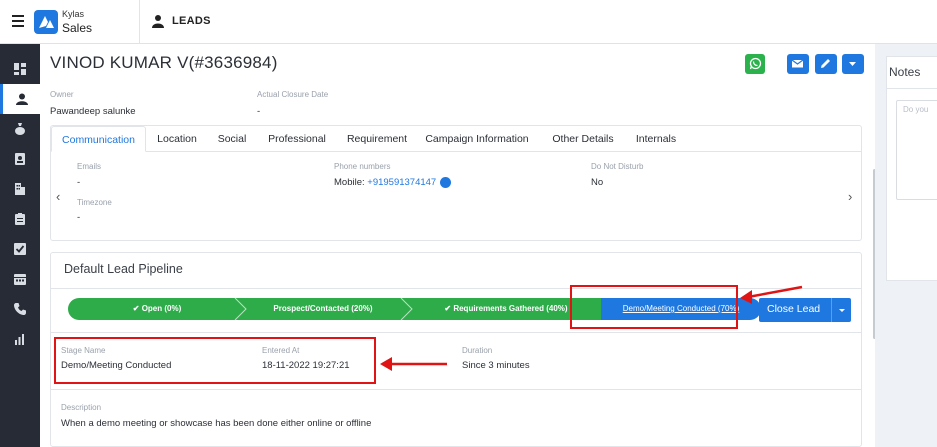  I want to click on clipboard-icon, so click(20, 219).